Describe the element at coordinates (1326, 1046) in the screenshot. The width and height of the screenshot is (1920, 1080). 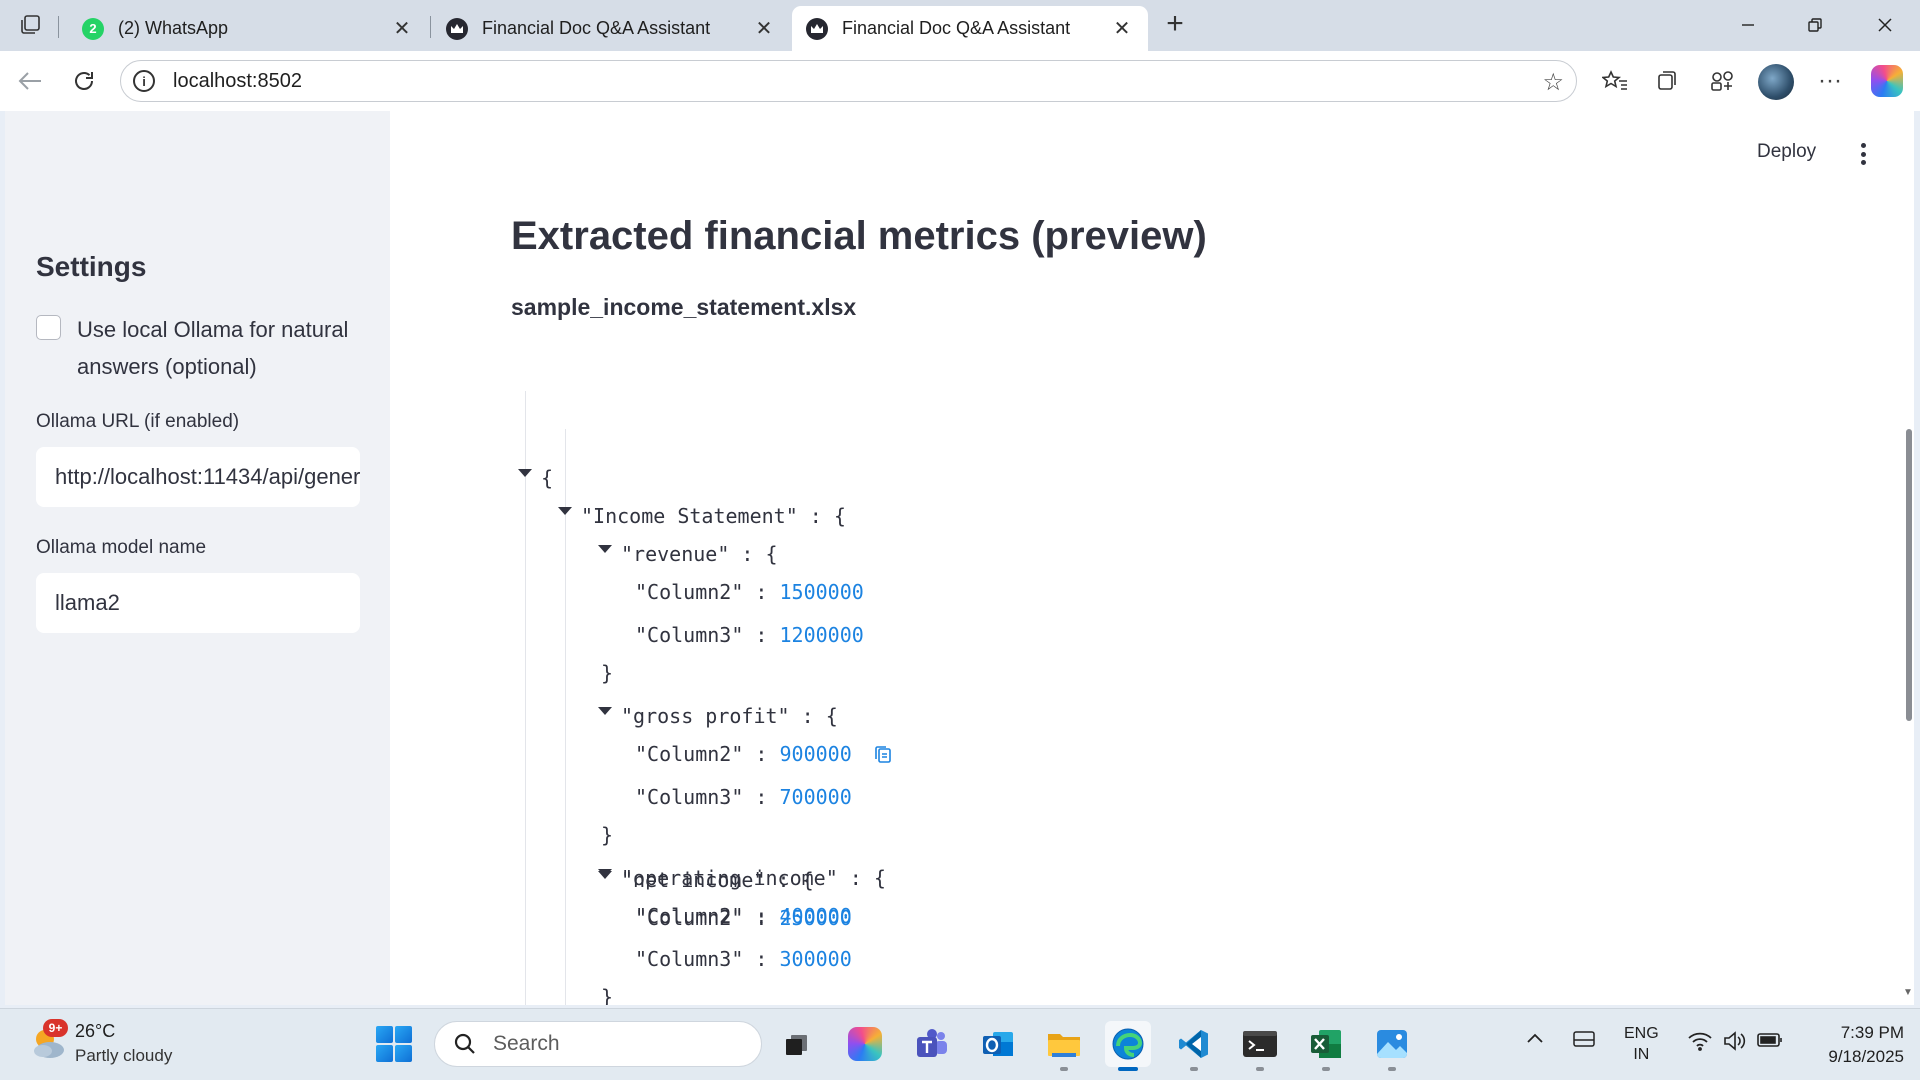
I see `excel-icon` at that location.